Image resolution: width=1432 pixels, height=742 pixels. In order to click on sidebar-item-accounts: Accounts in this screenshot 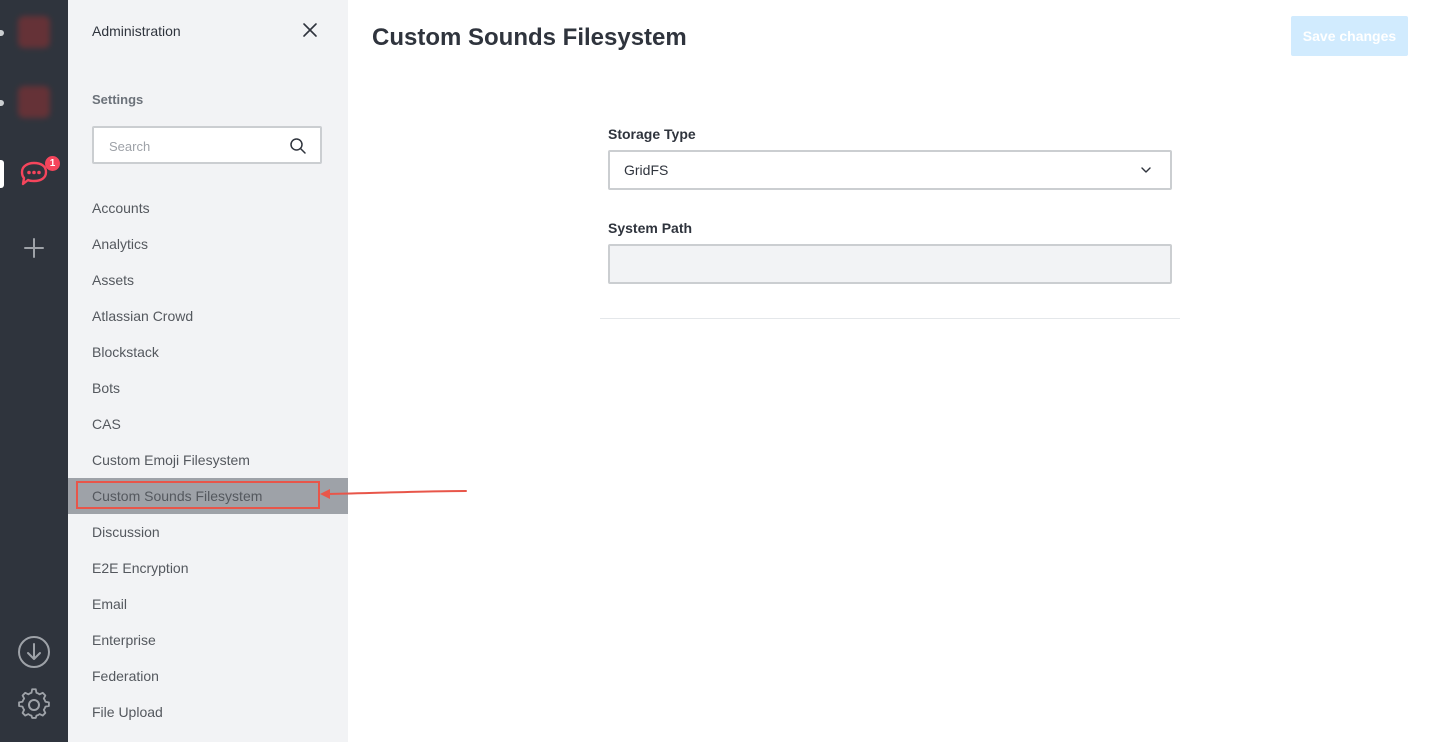, I will do `click(208, 208)`.